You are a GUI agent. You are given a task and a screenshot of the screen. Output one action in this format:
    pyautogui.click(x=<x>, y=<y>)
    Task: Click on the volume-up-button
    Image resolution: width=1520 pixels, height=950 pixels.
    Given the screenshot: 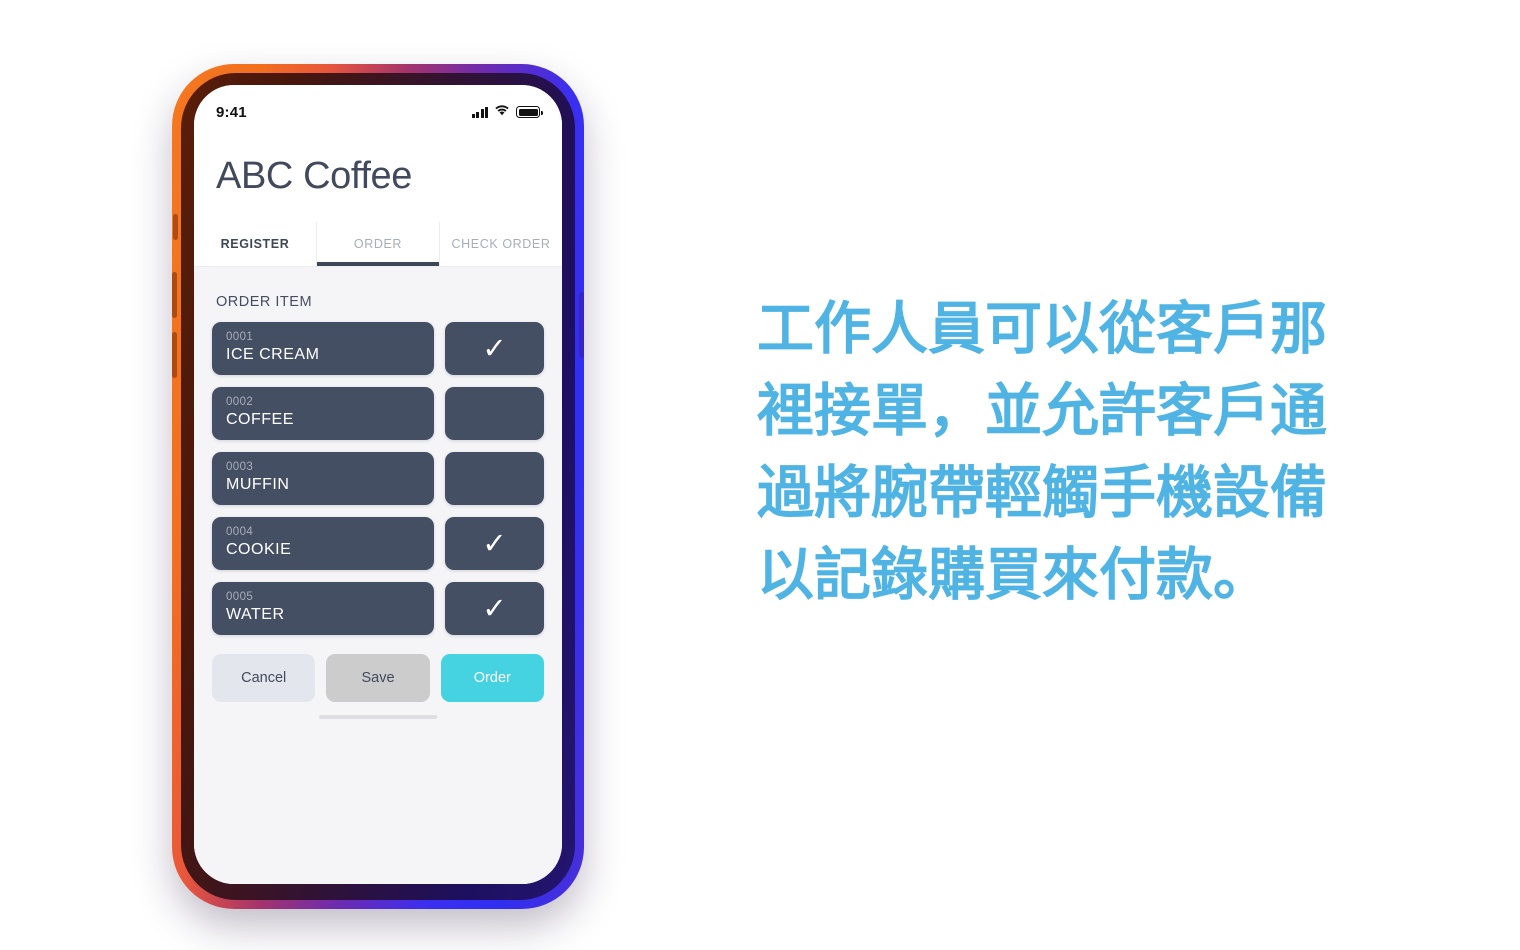 What is the action you would take?
    pyautogui.click(x=174, y=295)
    